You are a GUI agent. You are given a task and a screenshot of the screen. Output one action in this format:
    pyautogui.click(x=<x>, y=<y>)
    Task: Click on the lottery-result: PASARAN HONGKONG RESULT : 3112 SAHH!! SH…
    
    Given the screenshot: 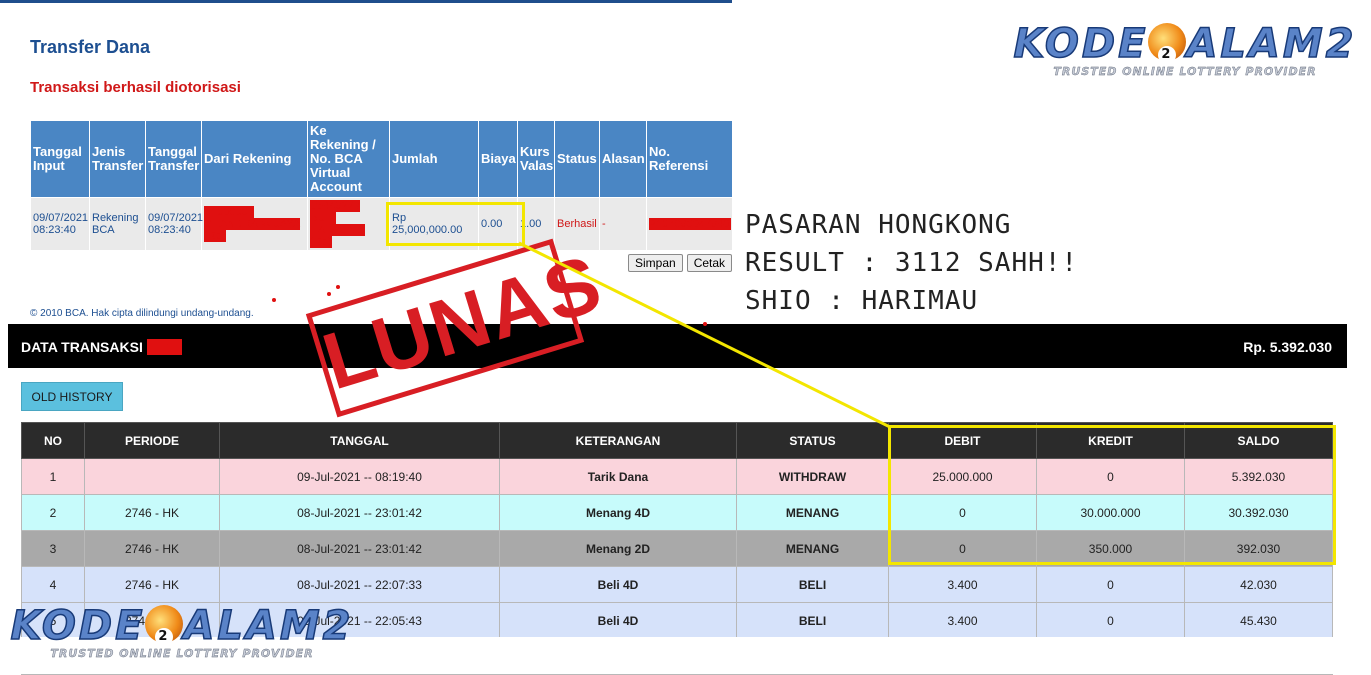 What is the action you would take?
    pyautogui.click(x=911, y=263)
    